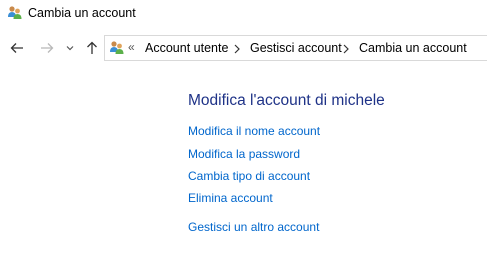  I want to click on forward-button, so click(47, 48).